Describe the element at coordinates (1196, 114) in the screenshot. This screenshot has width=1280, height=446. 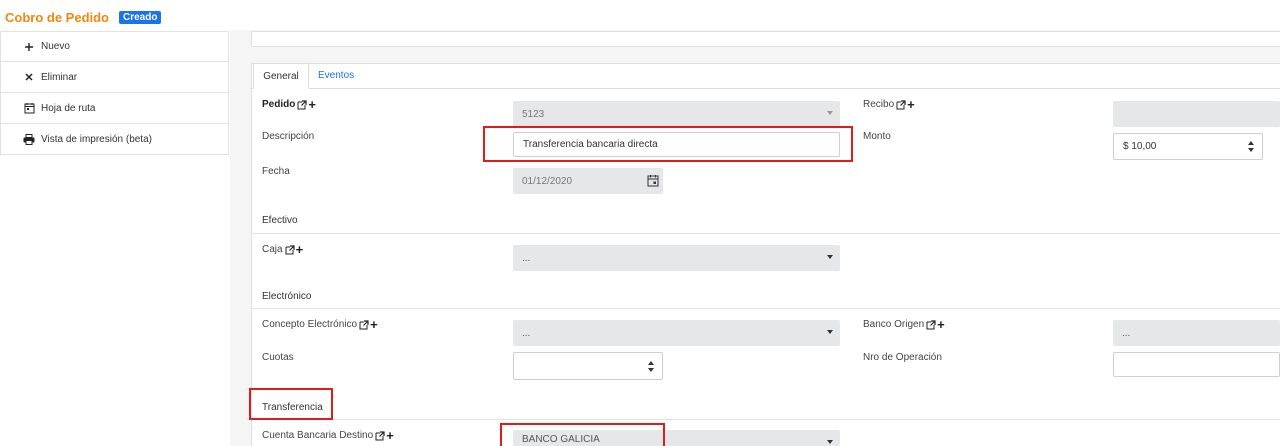
I see `recibo-select` at that location.